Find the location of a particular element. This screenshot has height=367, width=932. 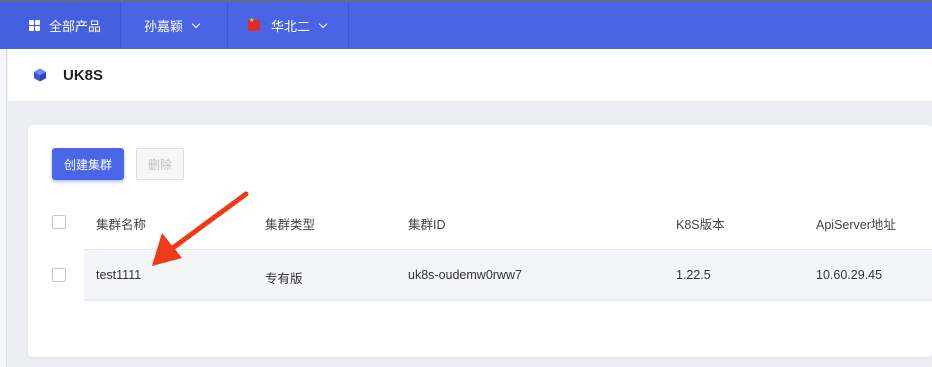

row-checkbox is located at coordinates (59, 275).